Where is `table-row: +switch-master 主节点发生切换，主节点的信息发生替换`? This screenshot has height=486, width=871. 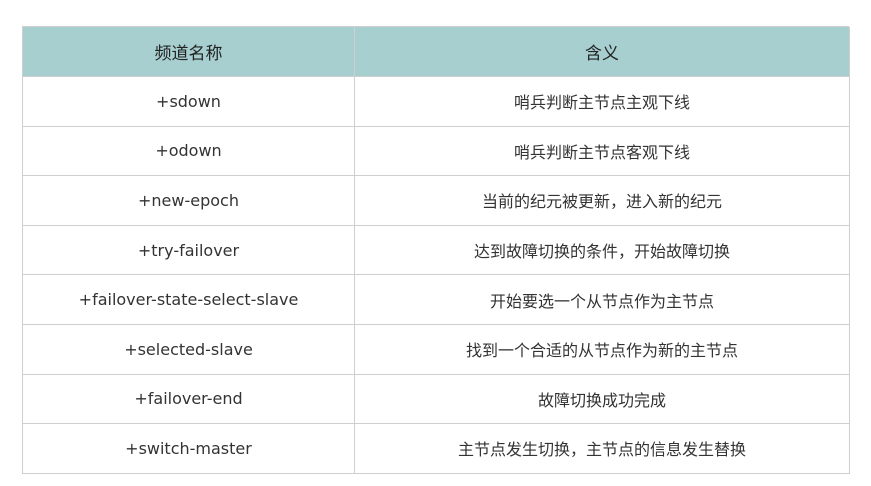 table-row: +switch-master 主节点发生切换，主节点的信息发生替换 is located at coordinates (436, 449).